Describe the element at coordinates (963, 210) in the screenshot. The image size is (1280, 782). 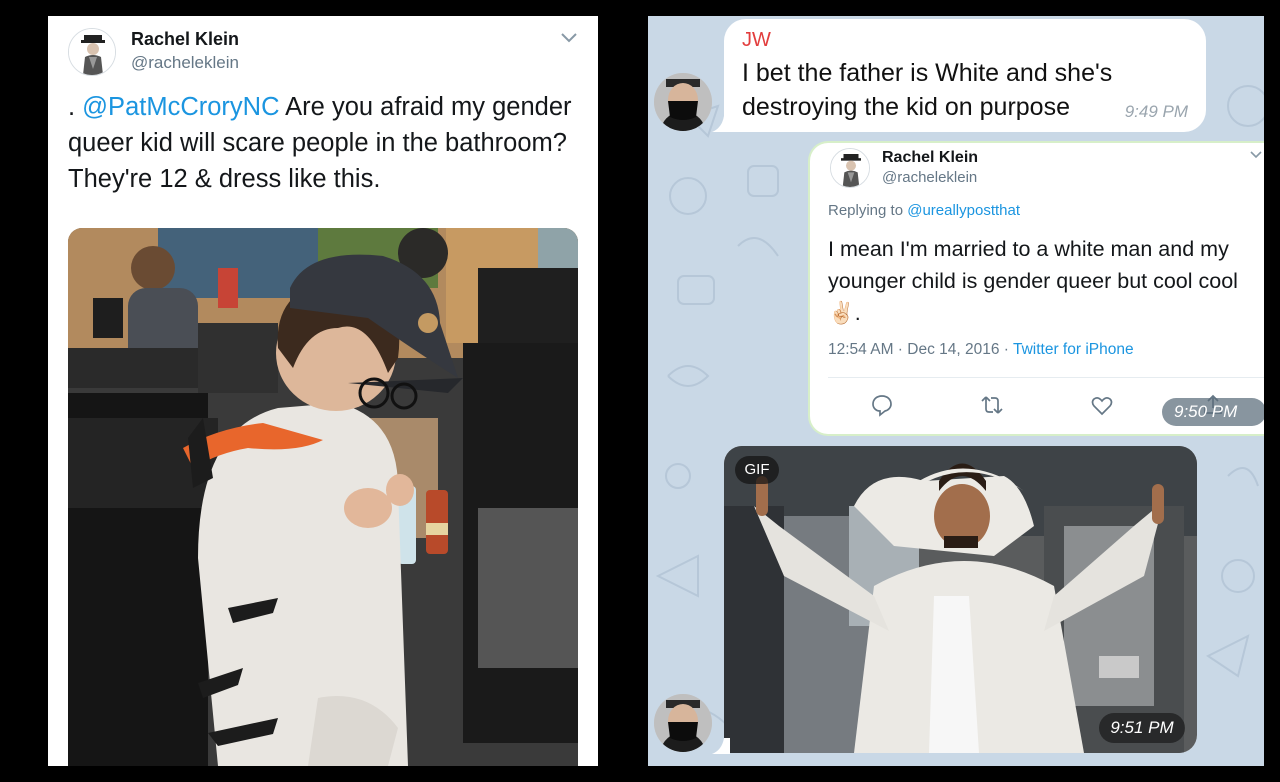
I see `mention-link: @ureallypostthat` at that location.